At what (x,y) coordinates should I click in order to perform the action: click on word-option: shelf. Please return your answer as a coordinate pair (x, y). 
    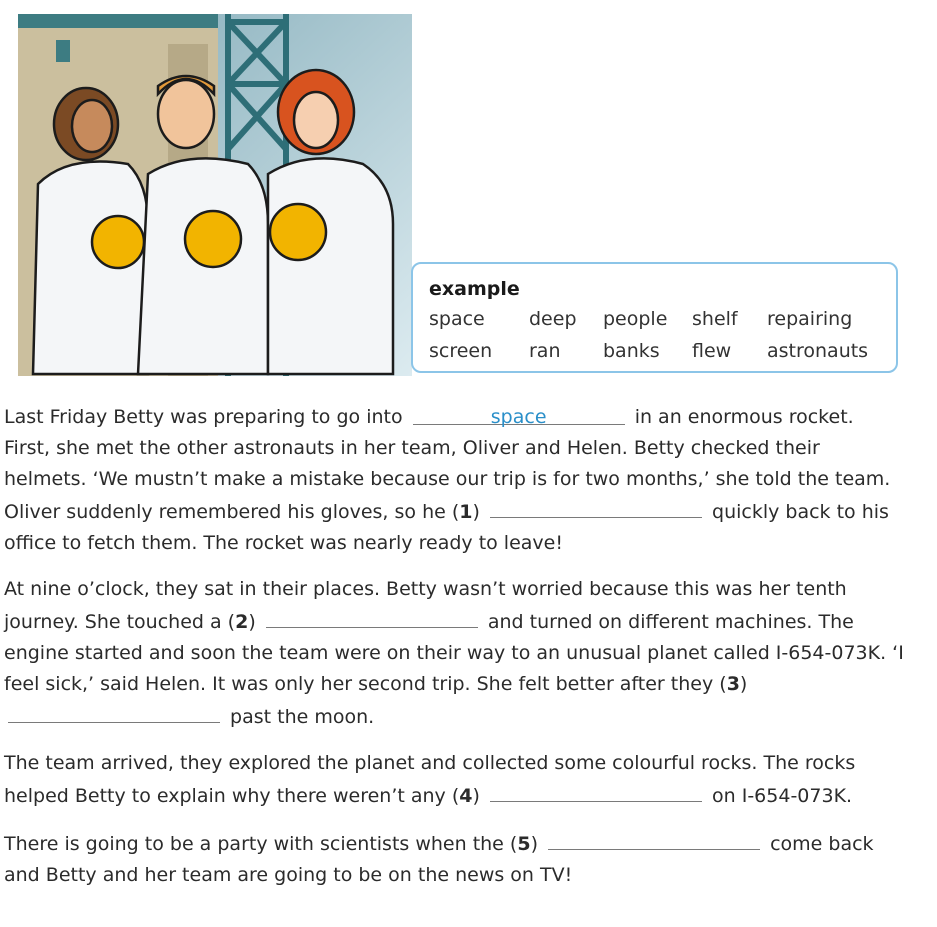
    Looking at the image, I should click on (715, 319).